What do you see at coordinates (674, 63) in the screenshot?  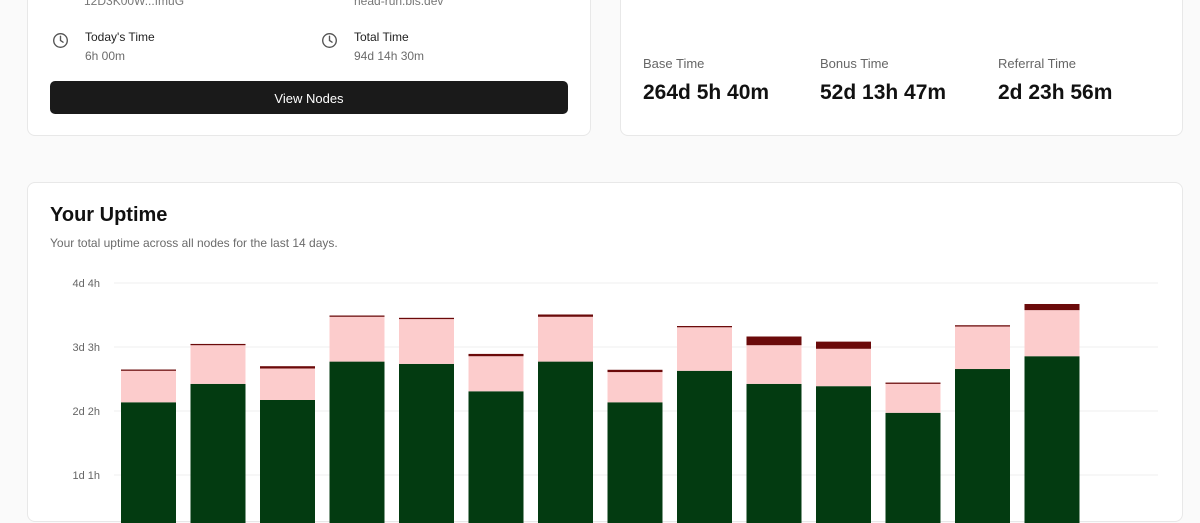 I see `base-time-label: Base Time` at bounding box center [674, 63].